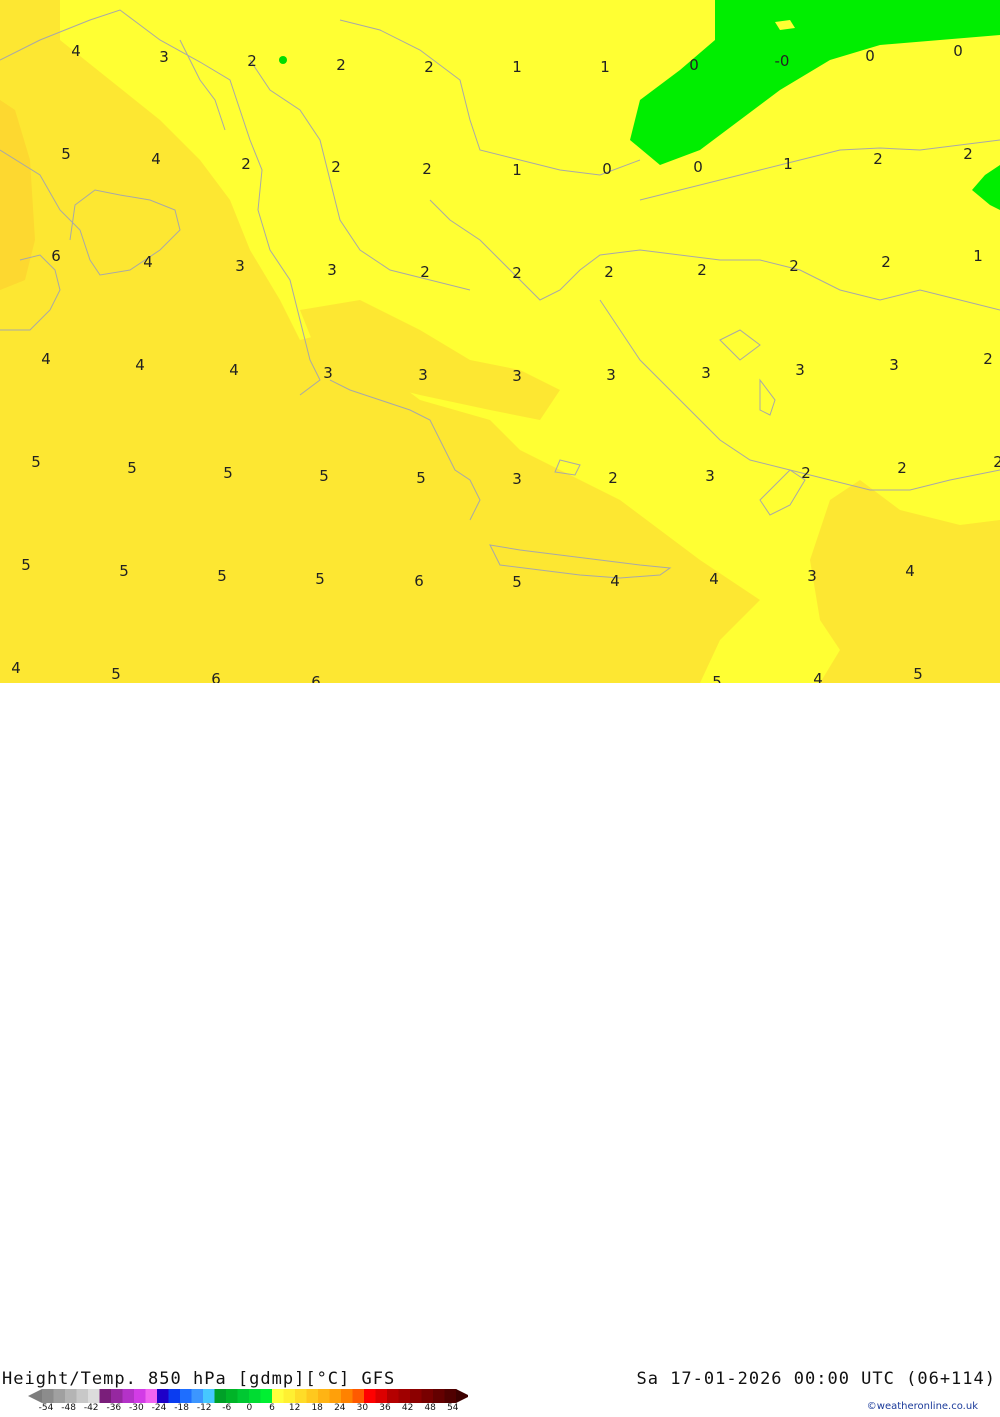 The width and height of the screenshot is (1000, 1417). Describe the element at coordinates (430, 1408) in the screenshot. I see `colorbar-tick-label: 48` at that location.